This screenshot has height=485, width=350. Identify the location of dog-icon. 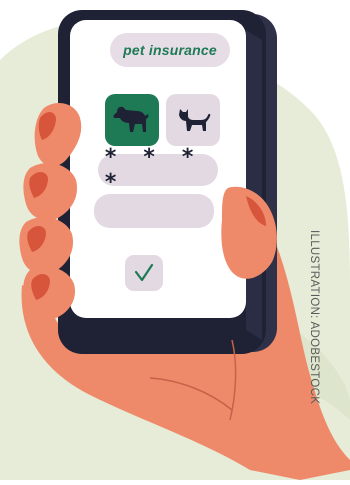
(131, 119).